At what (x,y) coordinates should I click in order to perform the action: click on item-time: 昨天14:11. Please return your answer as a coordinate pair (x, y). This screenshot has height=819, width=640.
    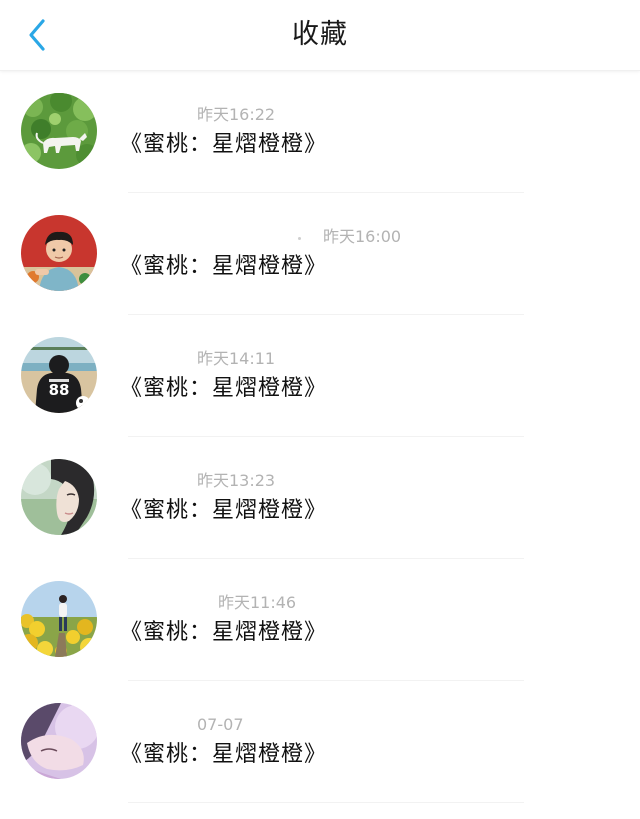
    Looking at the image, I should click on (236, 358).